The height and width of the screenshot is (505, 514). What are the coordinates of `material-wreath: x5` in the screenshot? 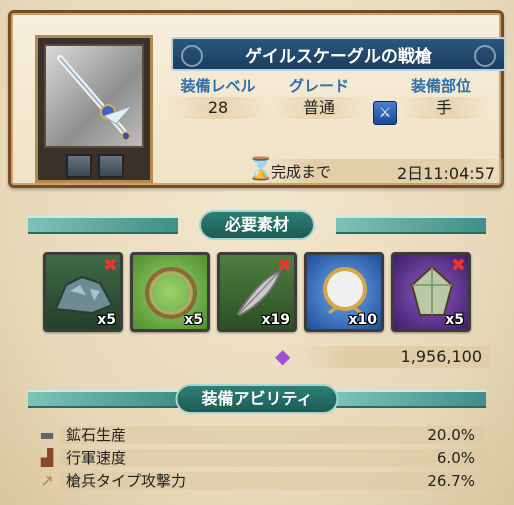 It's located at (170, 292).